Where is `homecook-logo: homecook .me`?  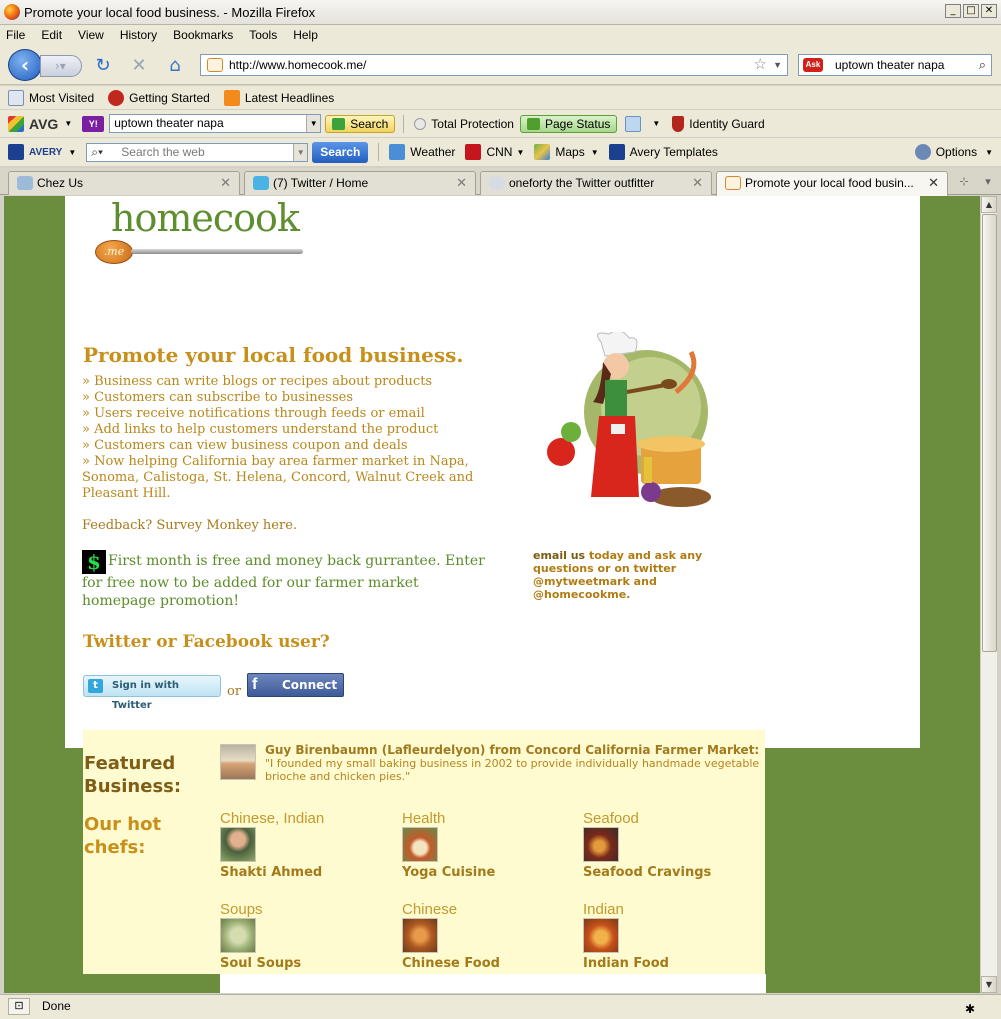
homecook-logo: homecook .me is located at coordinates (200, 231).